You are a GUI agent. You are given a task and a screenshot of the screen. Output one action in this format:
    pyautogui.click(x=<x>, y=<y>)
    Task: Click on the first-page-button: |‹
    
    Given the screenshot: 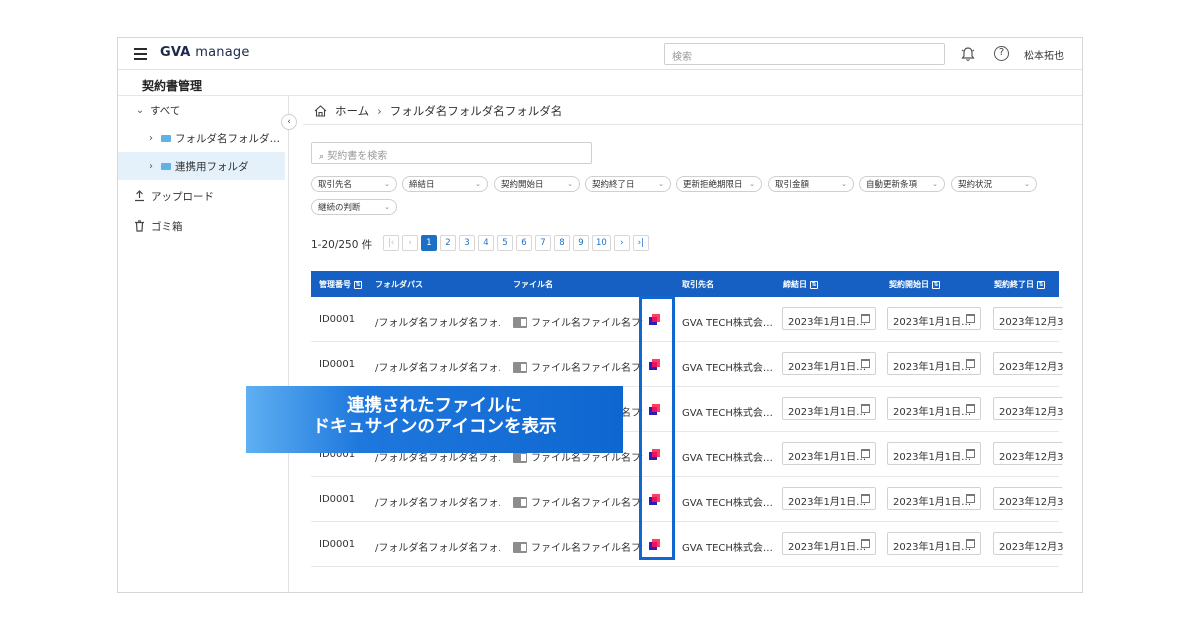 What is the action you would take?
    pyautogui.click(x=391, y=243)
    